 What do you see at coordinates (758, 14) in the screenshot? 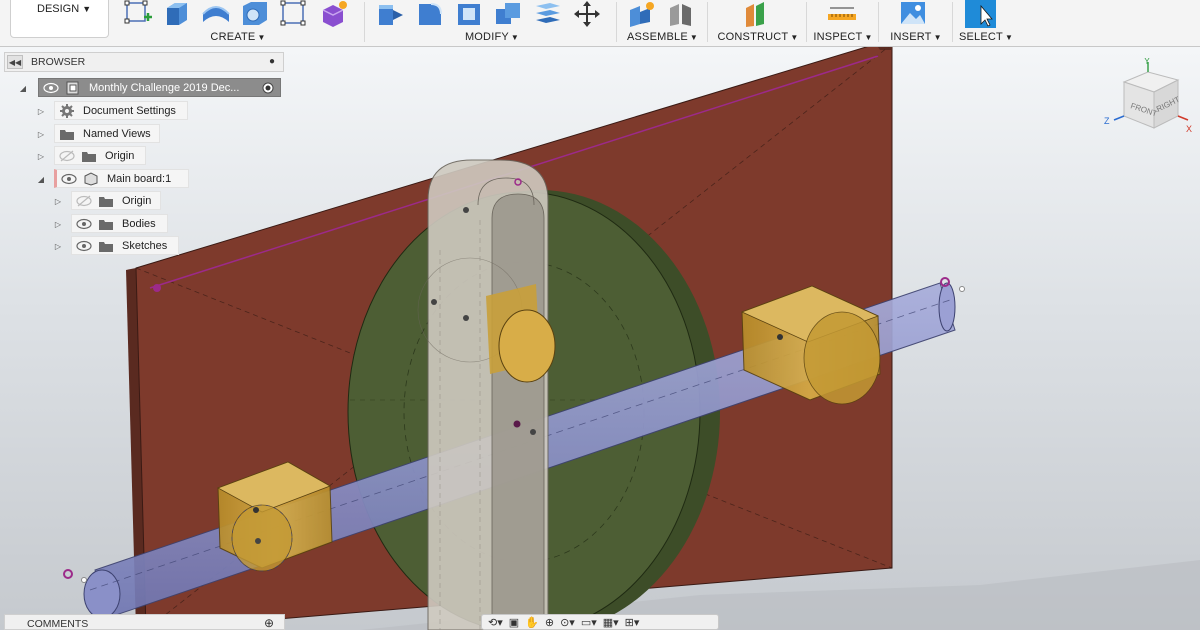
I see `offset-plane-icon` at bounding box center [758, 14].